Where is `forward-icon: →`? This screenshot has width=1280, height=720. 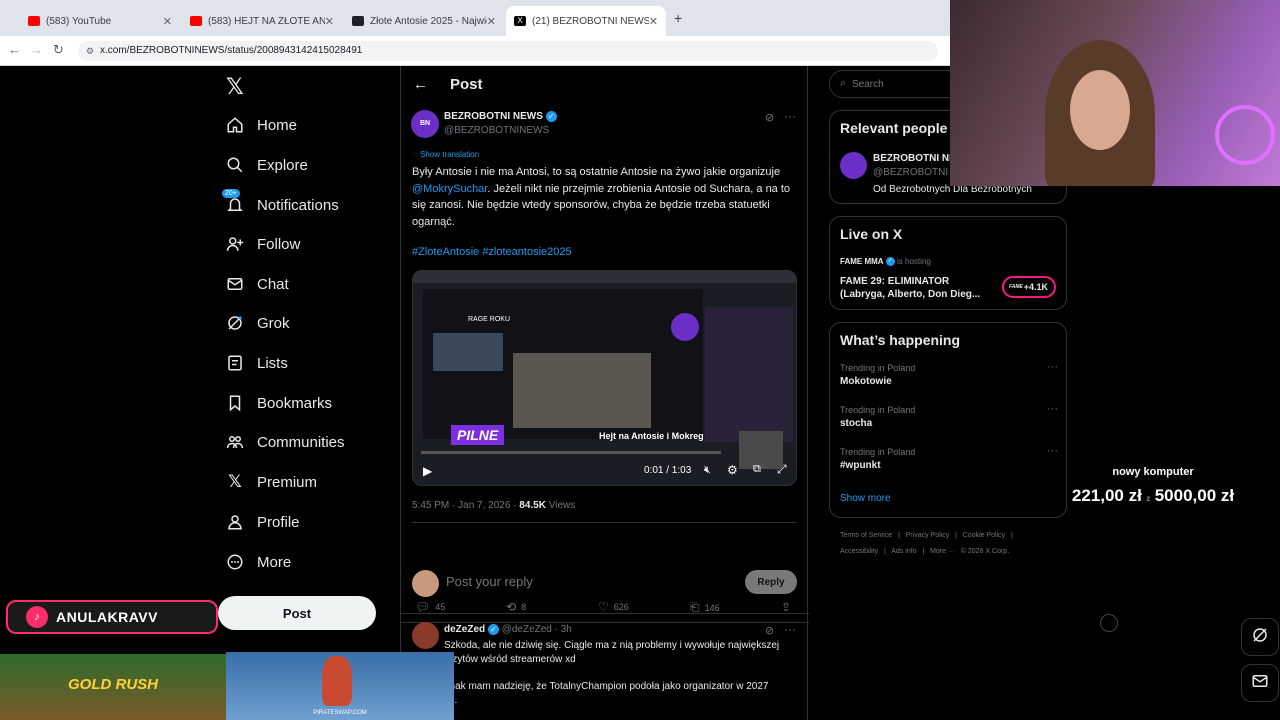 forward-icon: → is located at coordinates (36, 49).